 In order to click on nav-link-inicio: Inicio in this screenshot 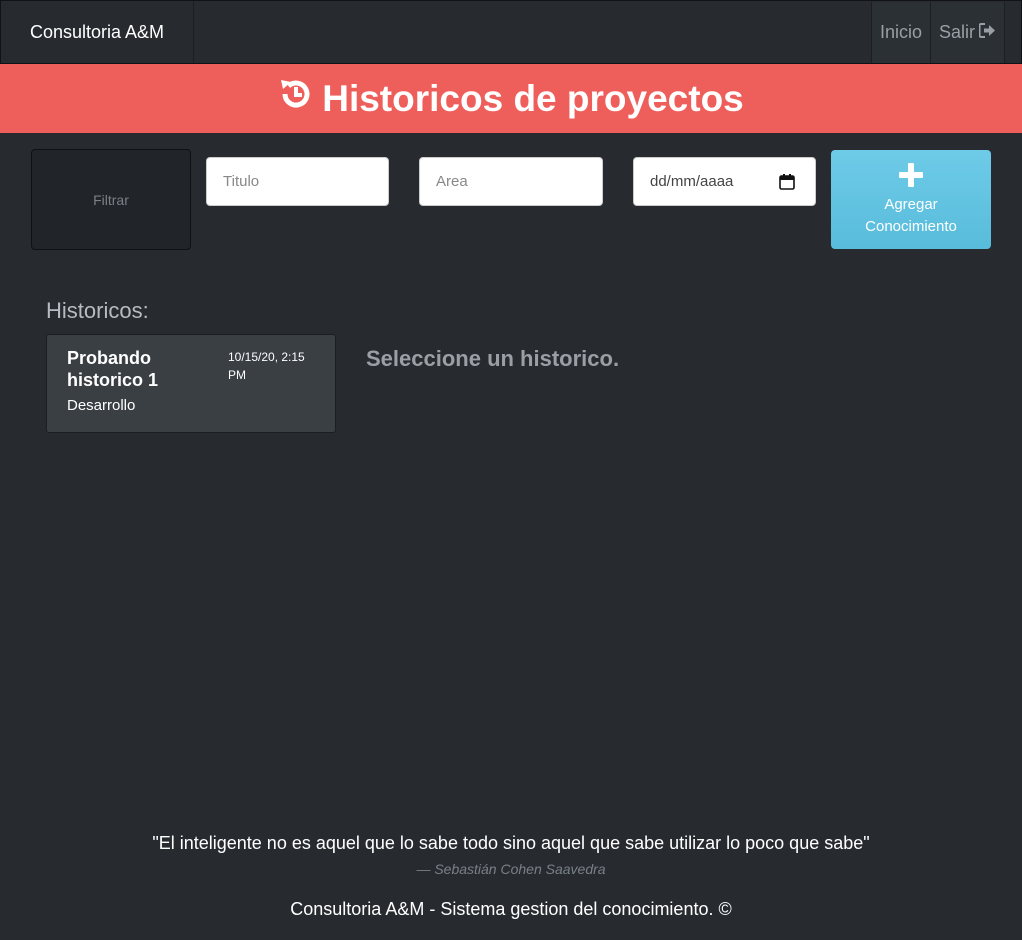, I will do `click(900, 32)`.